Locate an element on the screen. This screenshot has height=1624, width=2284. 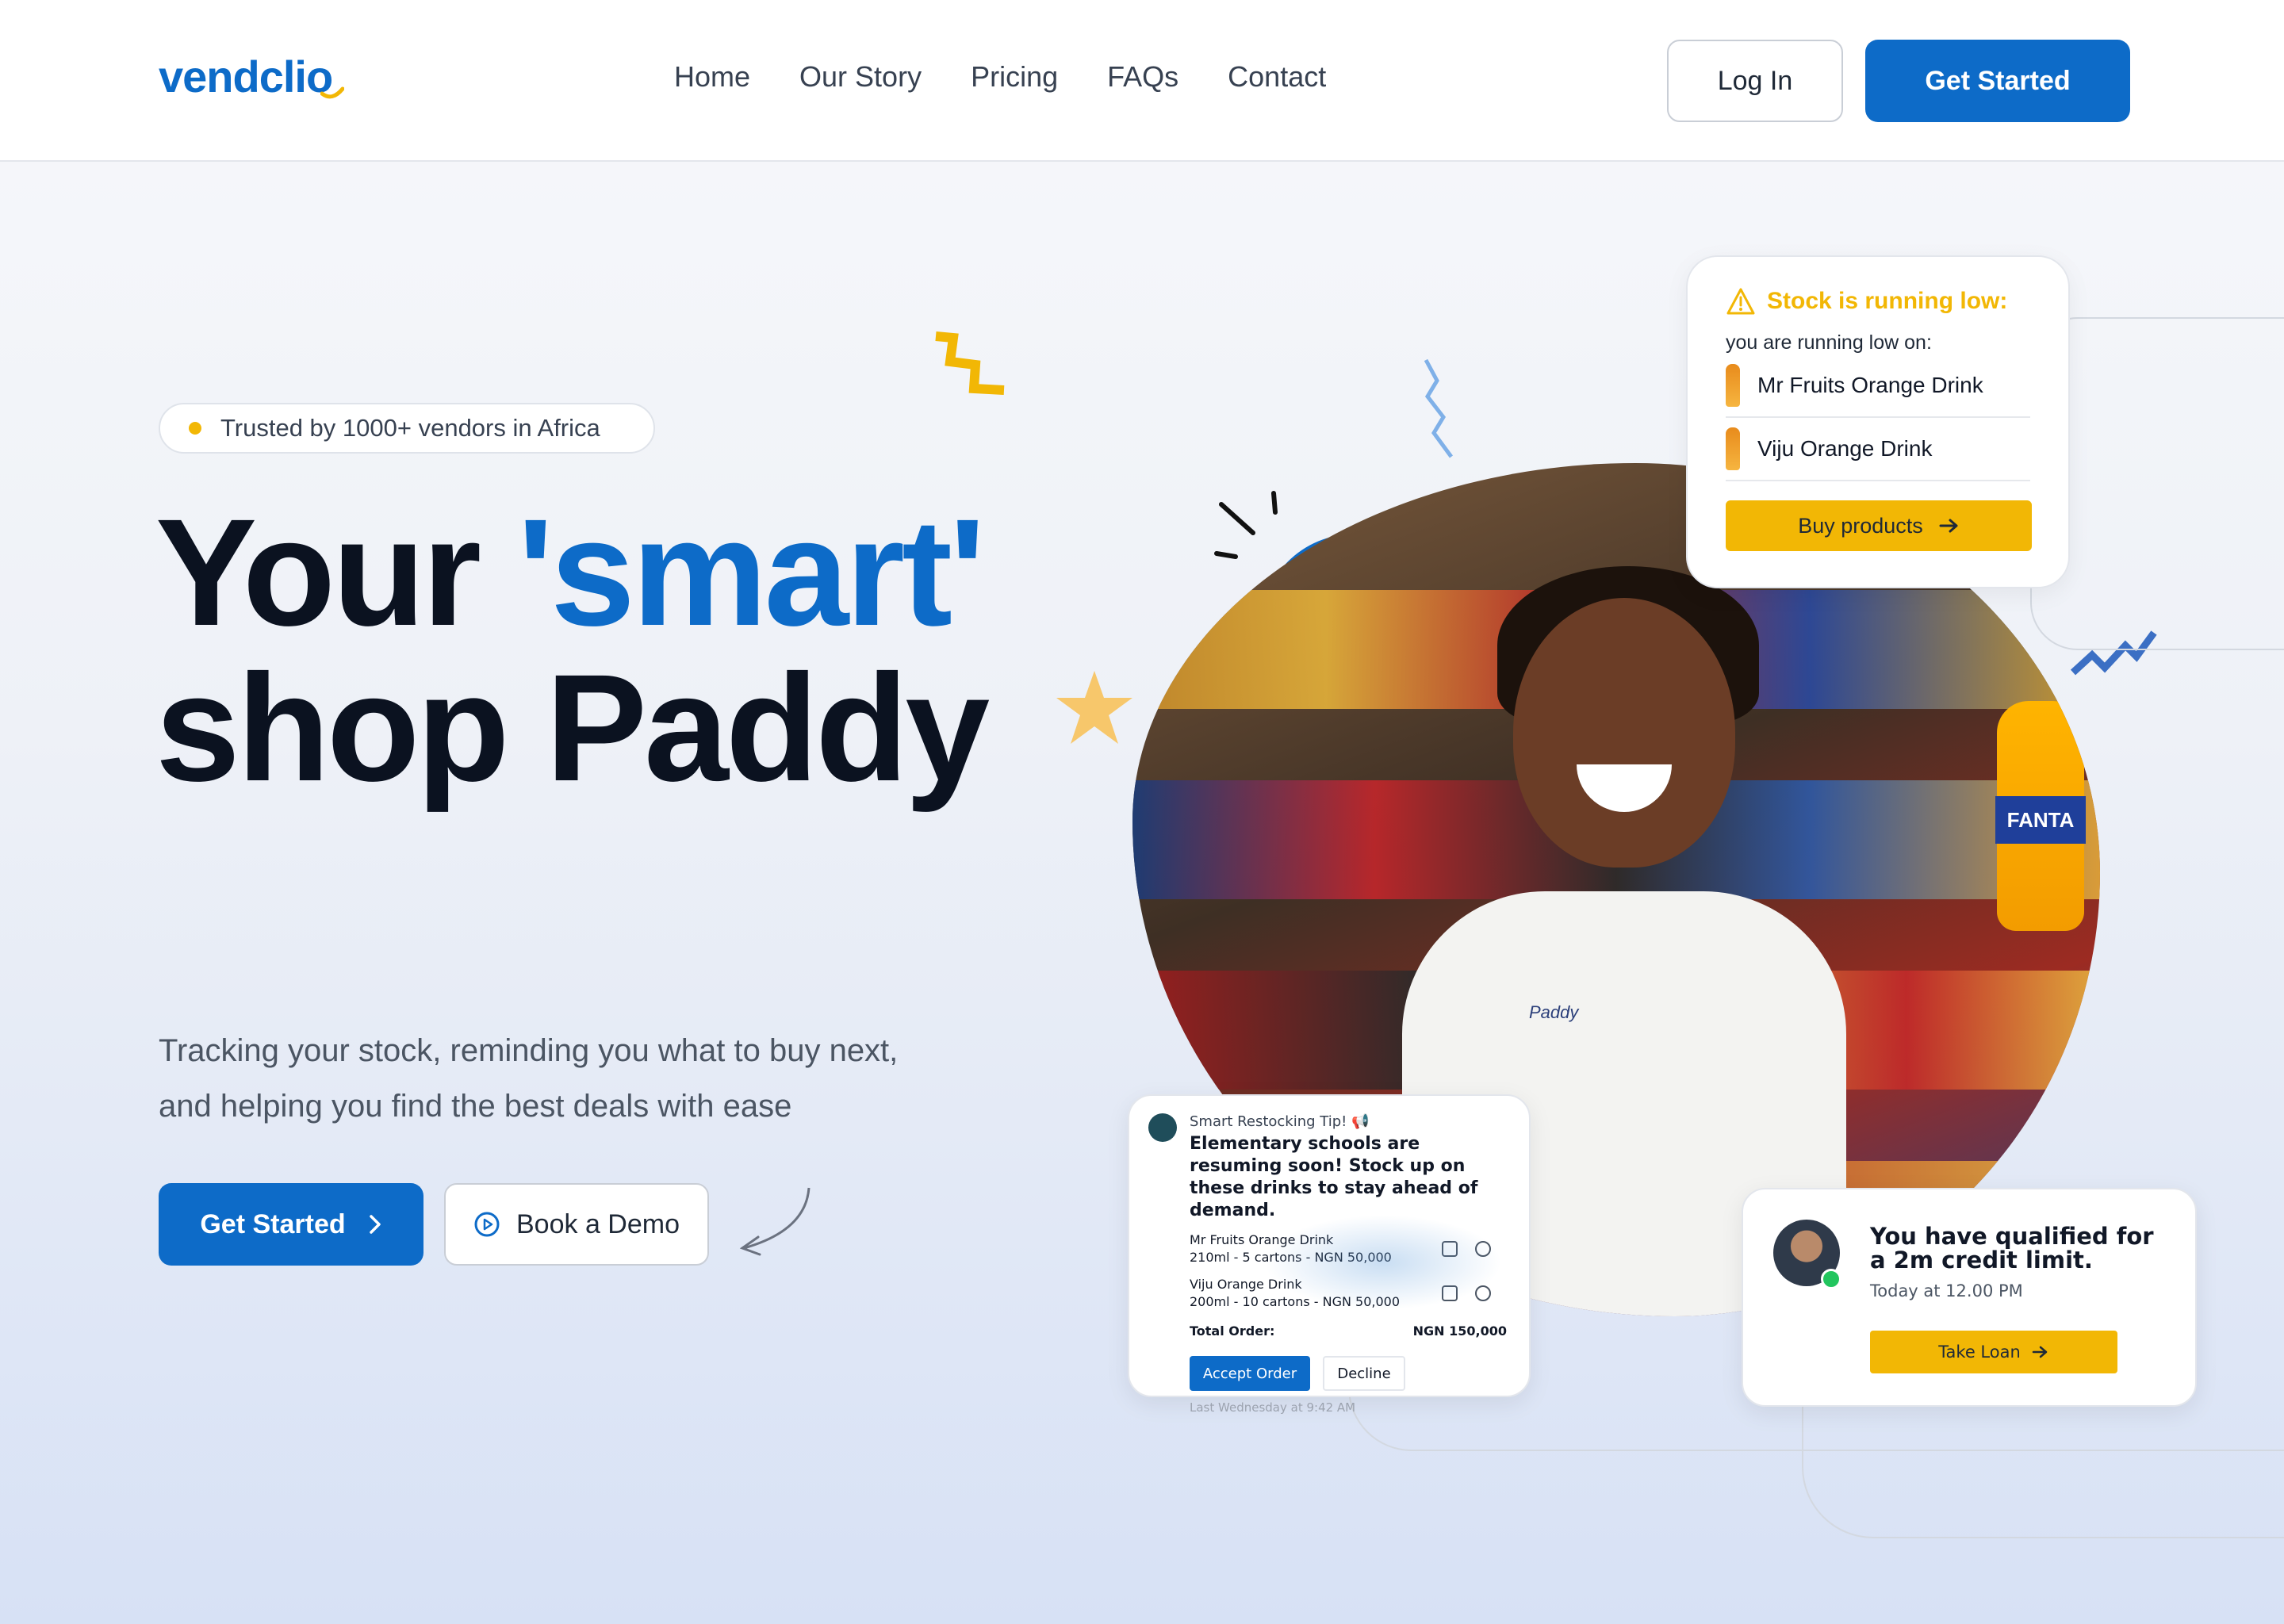
login-button: Log In is located at coordinates (1755, 81).